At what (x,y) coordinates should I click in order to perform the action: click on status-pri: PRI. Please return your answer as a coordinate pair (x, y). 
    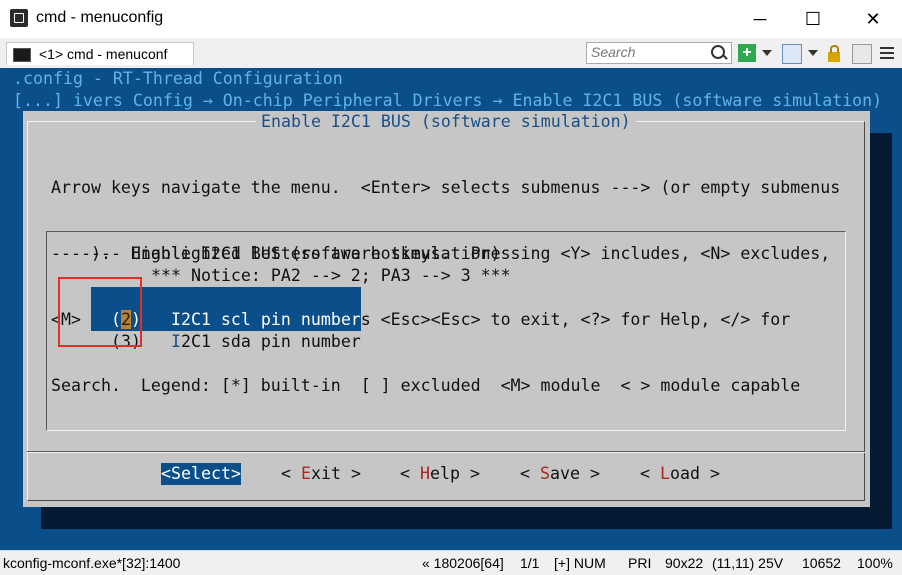
    Looking at the image, I should click on (640, 563).